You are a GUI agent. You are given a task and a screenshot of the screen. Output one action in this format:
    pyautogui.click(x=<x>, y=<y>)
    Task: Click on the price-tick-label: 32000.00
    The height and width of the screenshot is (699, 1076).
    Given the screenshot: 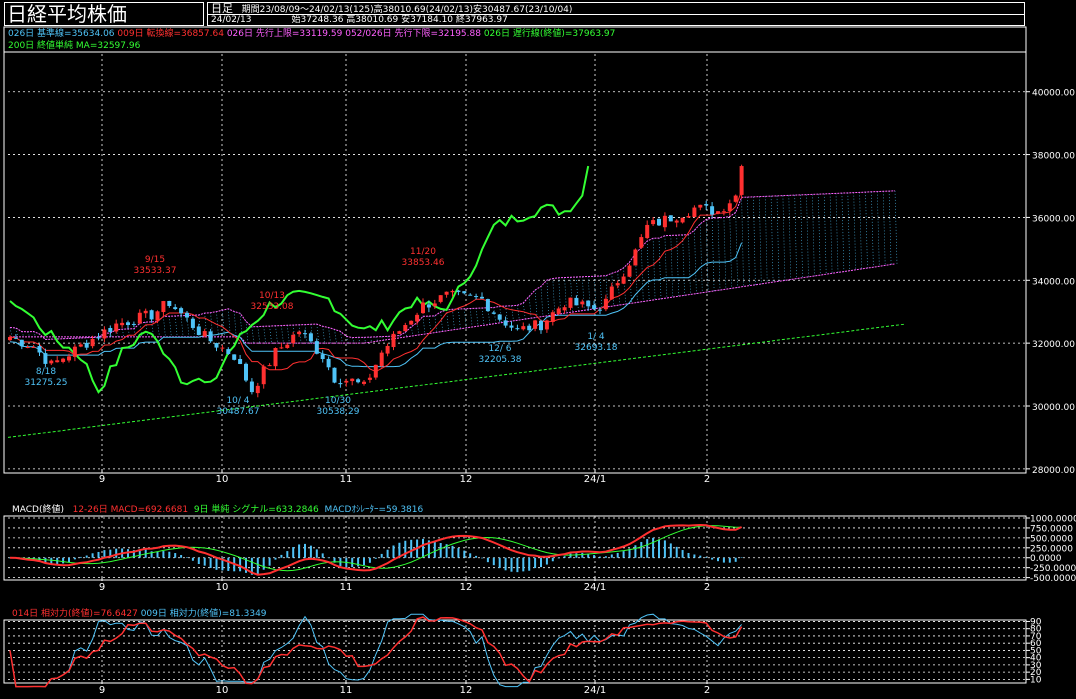 What is the action you would take?
    pyautogui.click(x=1053, y=345)
    